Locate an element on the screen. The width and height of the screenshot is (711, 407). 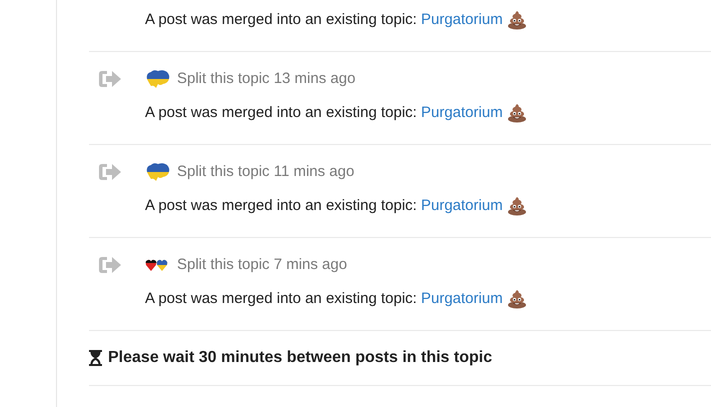
notice-text: Please wait 30 minutes between posts in this topic is located at coordinates (300, 358).